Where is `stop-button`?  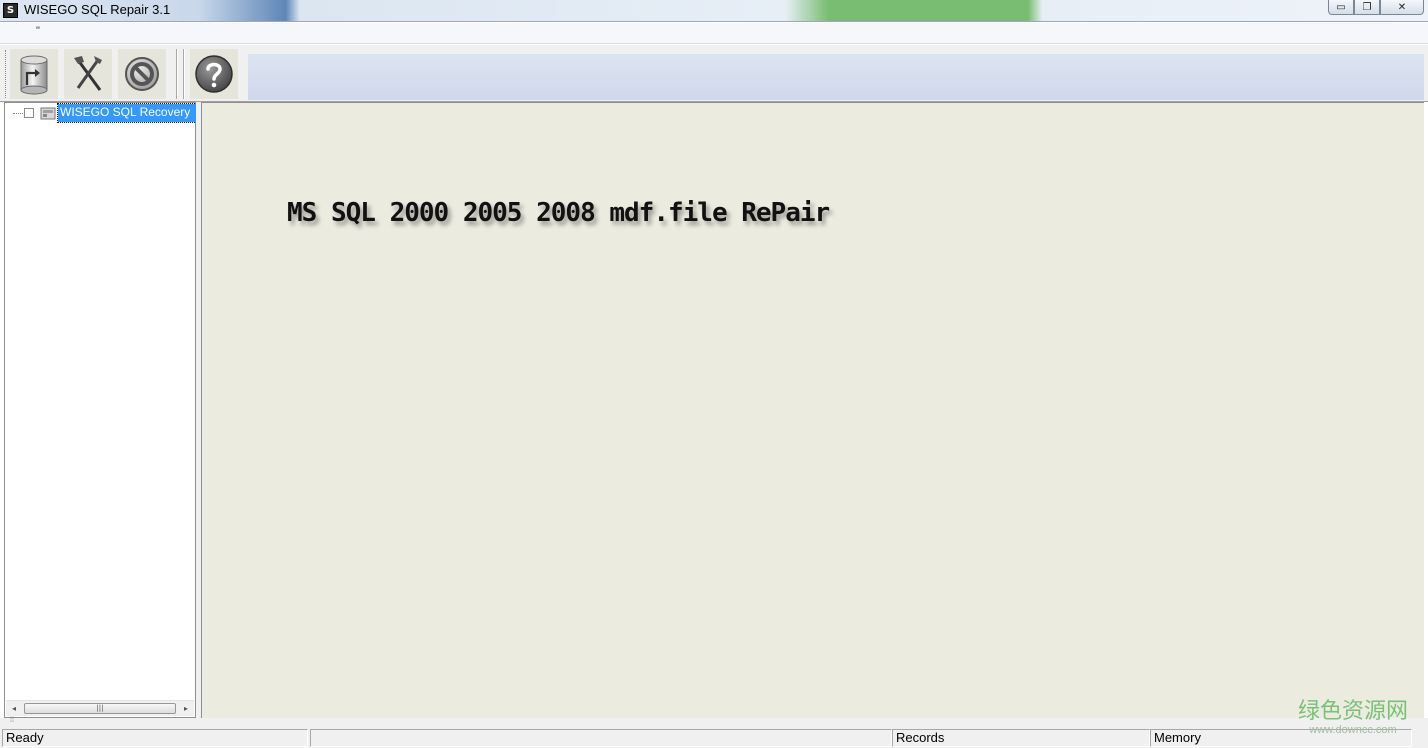
stop-button is located at coordinates (142, 74).